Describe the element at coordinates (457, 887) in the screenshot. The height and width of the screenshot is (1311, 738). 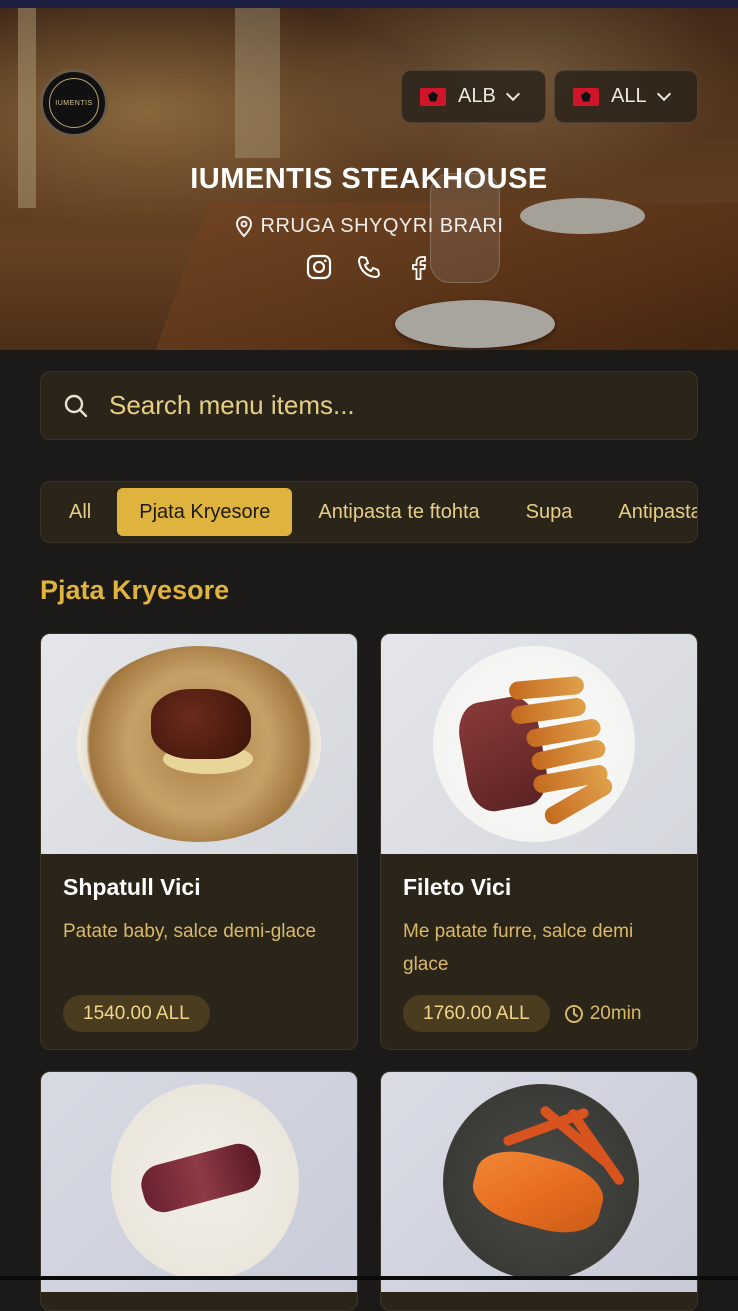
I see `menu-item-name: Fileto Vici` at that location.